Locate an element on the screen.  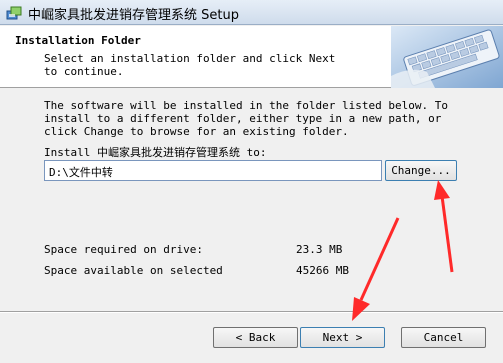
keyboard-graphic is located at coordinates (447, 57).